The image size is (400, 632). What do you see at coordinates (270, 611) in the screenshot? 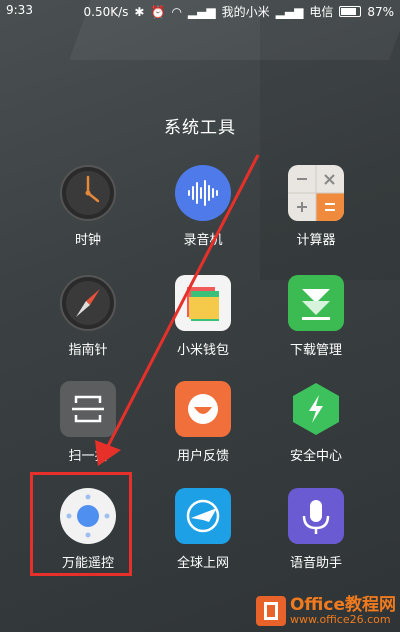
I see `office-logo-icon` at bounding box center [270, 611].